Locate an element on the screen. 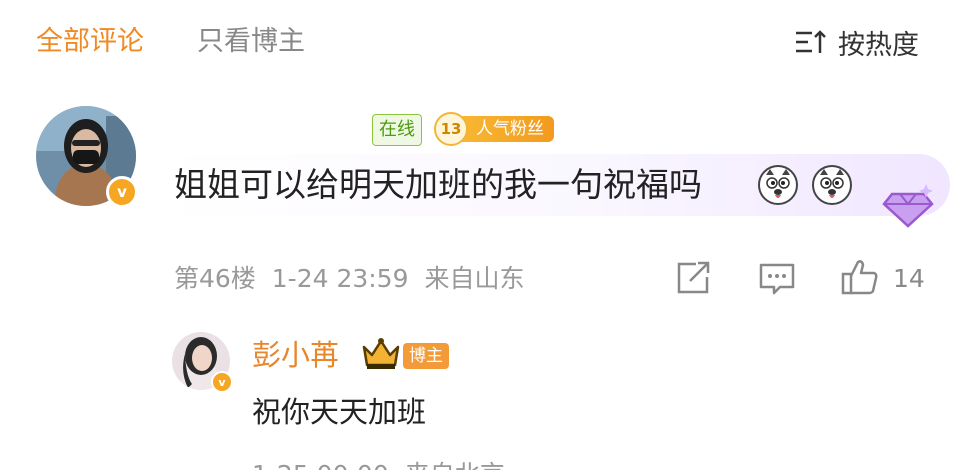 The image size is (960, 470). share-icon is located at coordinates (694, 280).